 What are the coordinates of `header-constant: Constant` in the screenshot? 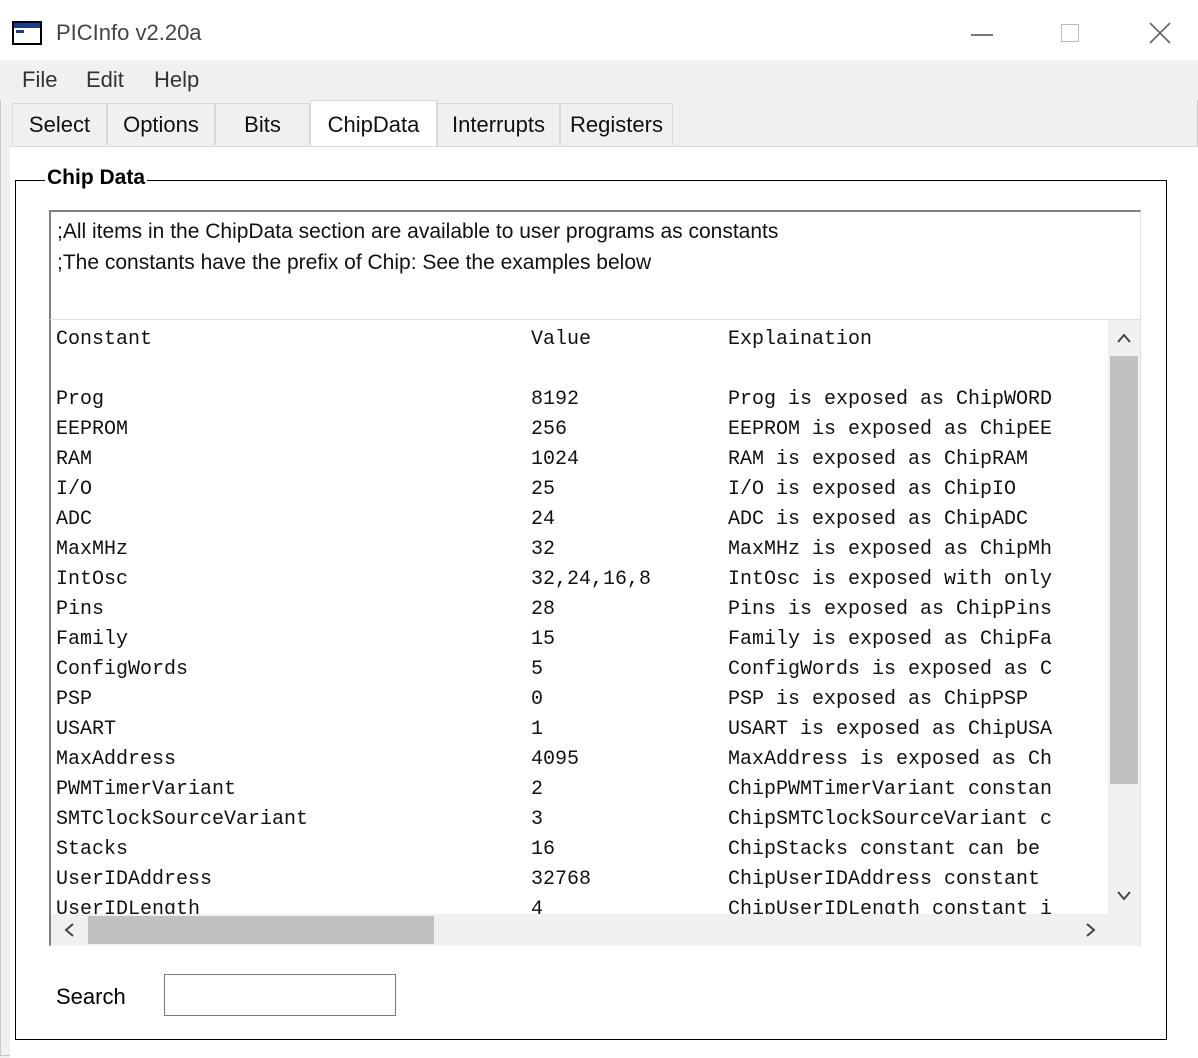 It's located at (104, 339).